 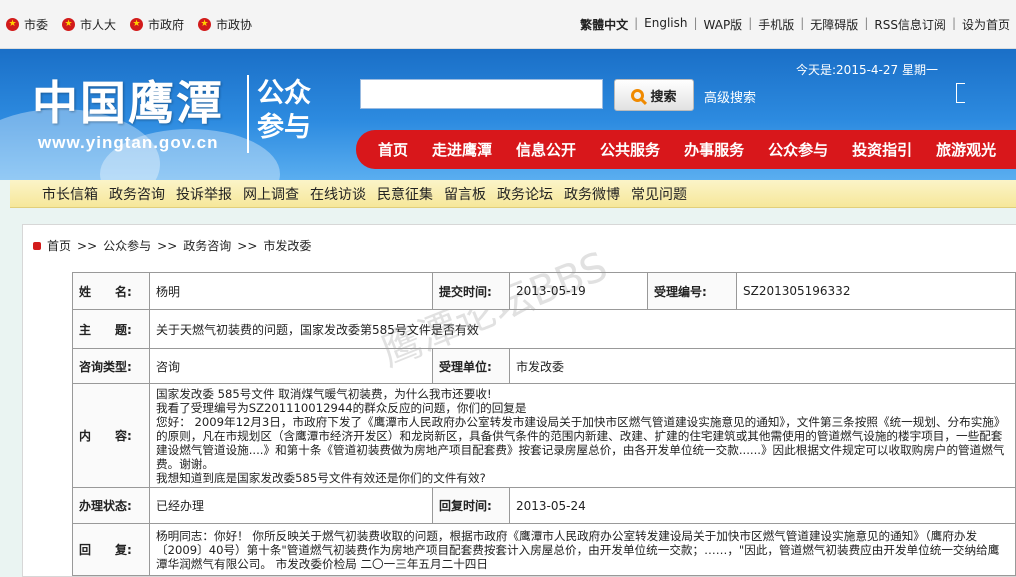 I want to click on status-value: 已经办理, so click(x=291, y=505).